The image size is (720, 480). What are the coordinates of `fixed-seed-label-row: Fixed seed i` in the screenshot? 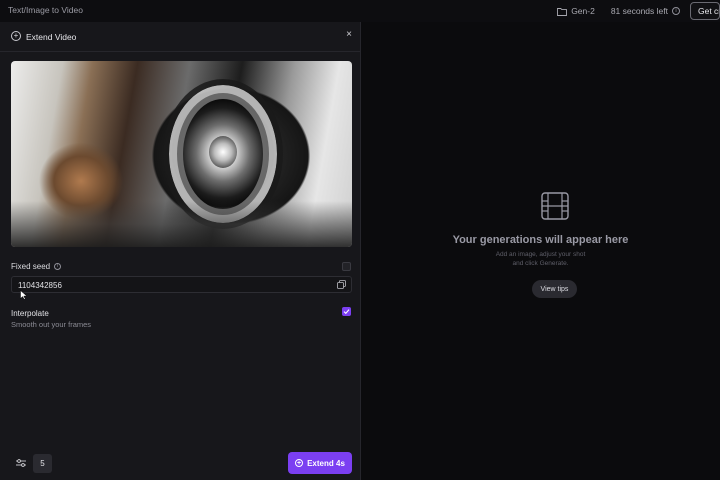 It's located at (36, 266).